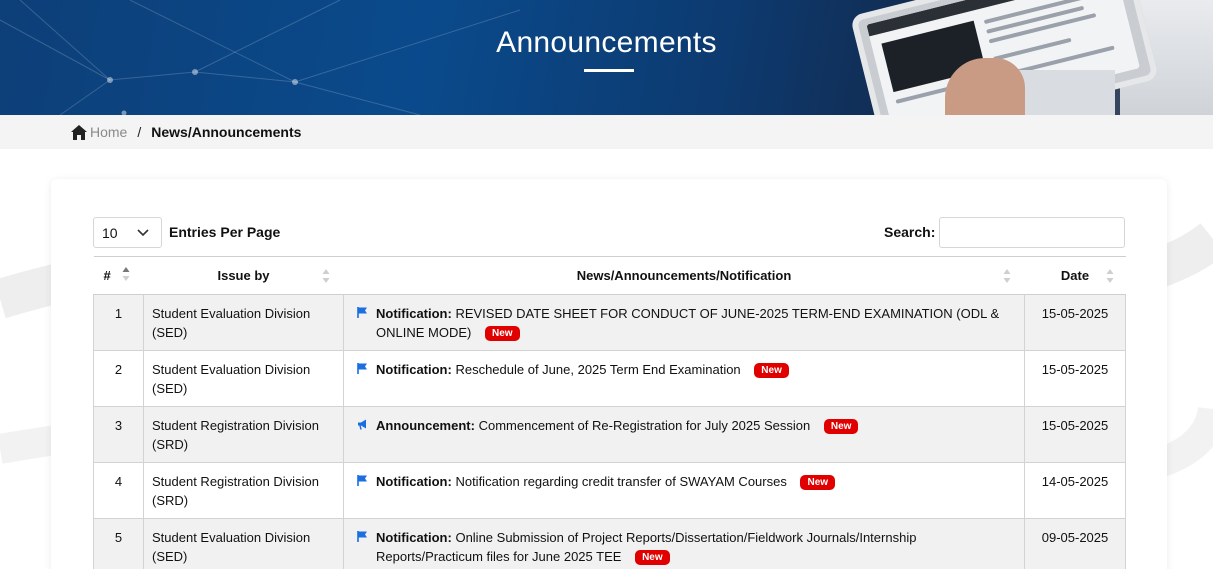 The image size is (1213, 569). I want to click on title-underline, so click(609, 70).